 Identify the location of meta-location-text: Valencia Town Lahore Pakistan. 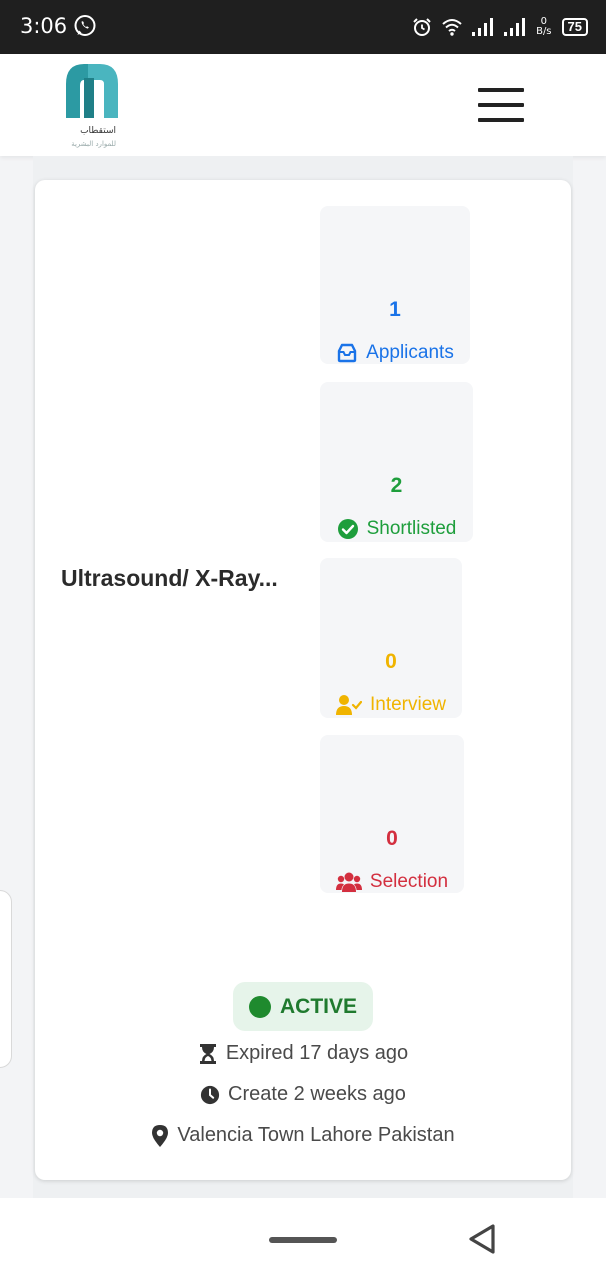
(316, 1135).